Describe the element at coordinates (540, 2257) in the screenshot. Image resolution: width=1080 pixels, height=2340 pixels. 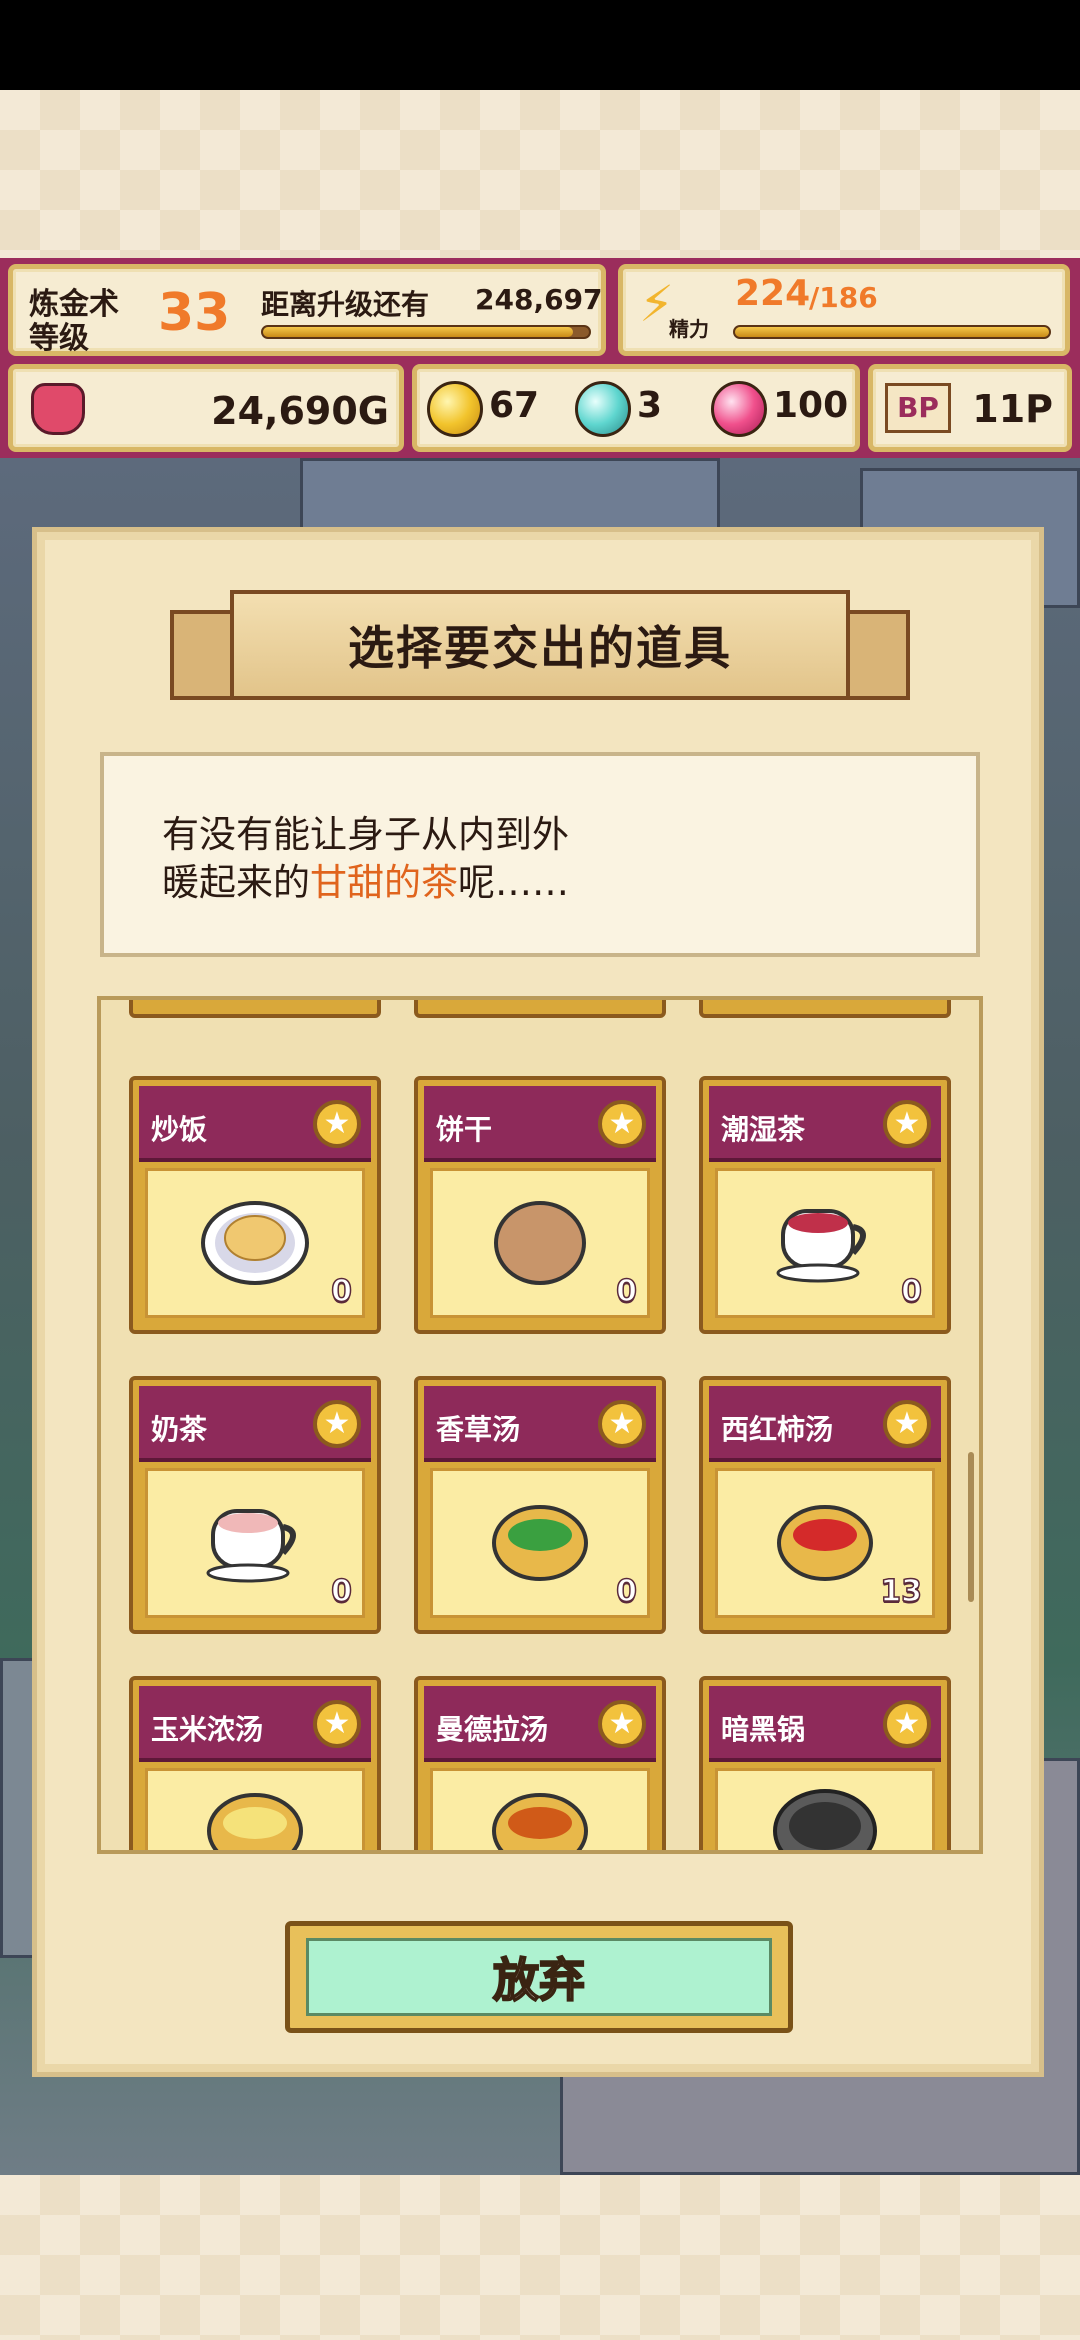
I see `bottom-background` at that location.